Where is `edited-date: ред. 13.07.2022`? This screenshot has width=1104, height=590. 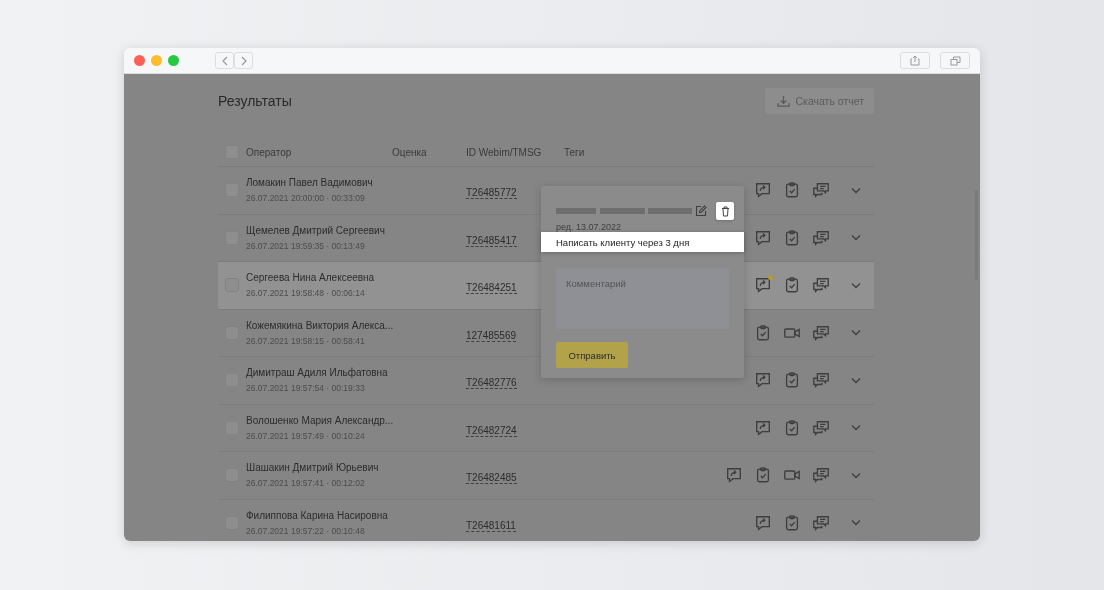
edited-date: ред. 13.07.2022 is located at coordinates (589, 227).